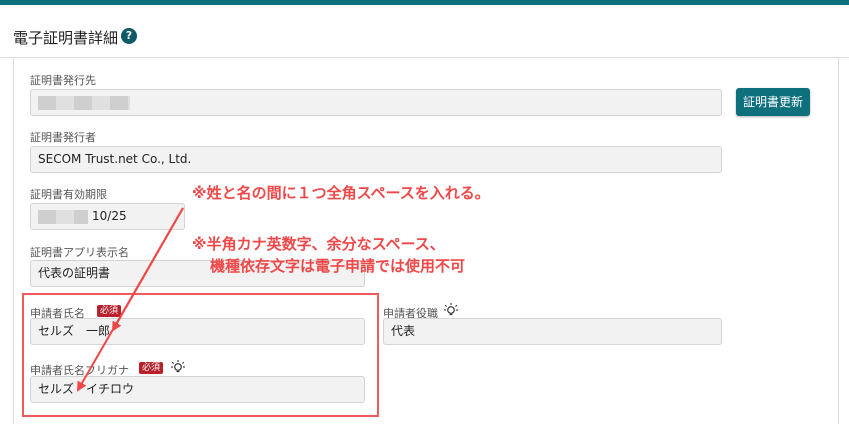  I want to click on expiry-value: 10/25, so click(109, 216).